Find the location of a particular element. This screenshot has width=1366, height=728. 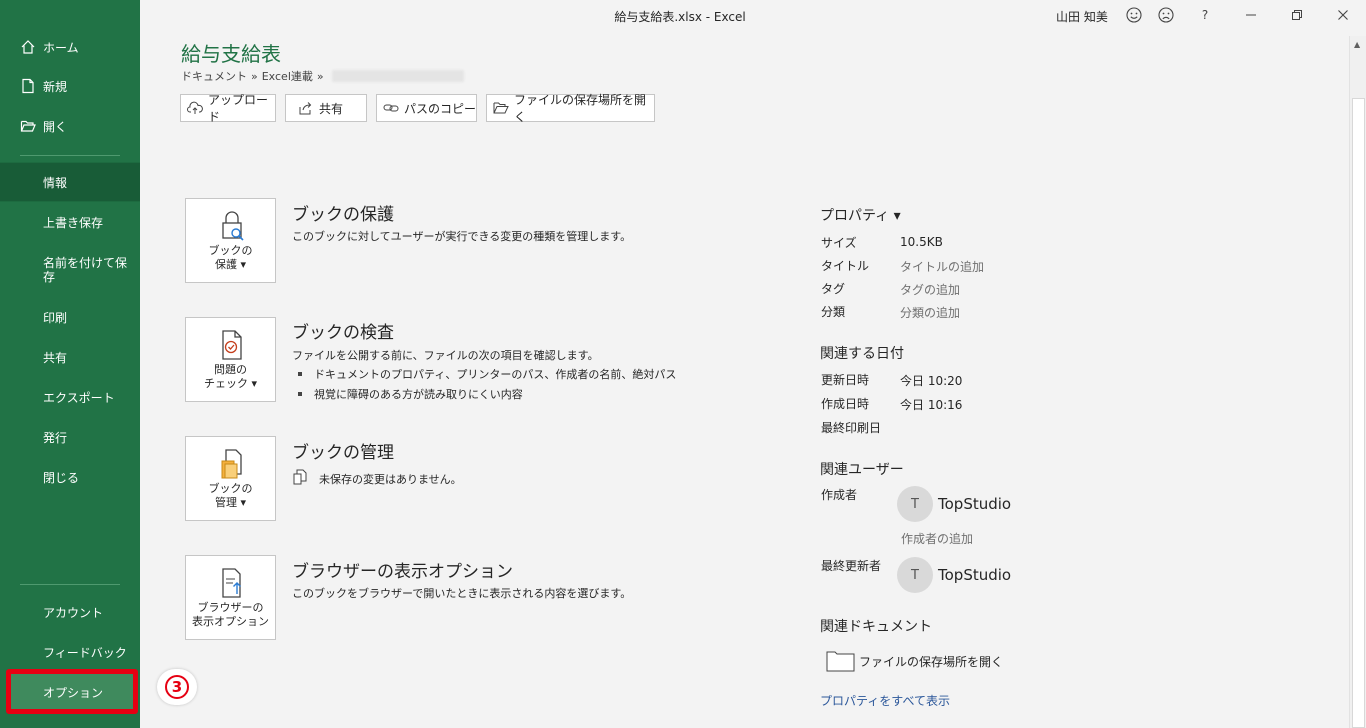

sidebar-item-info: 情報 is located at coordinates (70, 182).